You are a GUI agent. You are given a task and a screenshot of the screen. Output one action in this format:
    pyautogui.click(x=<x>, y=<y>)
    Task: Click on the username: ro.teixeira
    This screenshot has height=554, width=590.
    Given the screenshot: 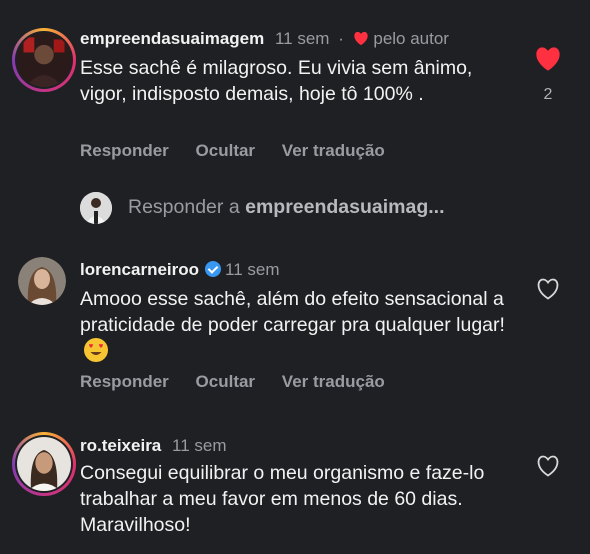 What is the action you would take?
    pyautogui.click(x=120, y=445)
    